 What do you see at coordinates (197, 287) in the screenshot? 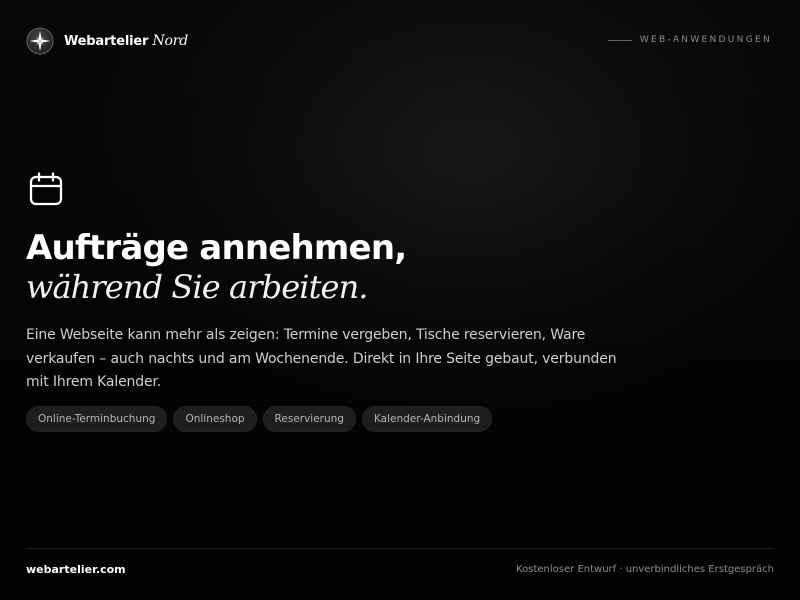
I see `headline-line-2: während Sie arbeiten.` at bounding box center [197, 287].